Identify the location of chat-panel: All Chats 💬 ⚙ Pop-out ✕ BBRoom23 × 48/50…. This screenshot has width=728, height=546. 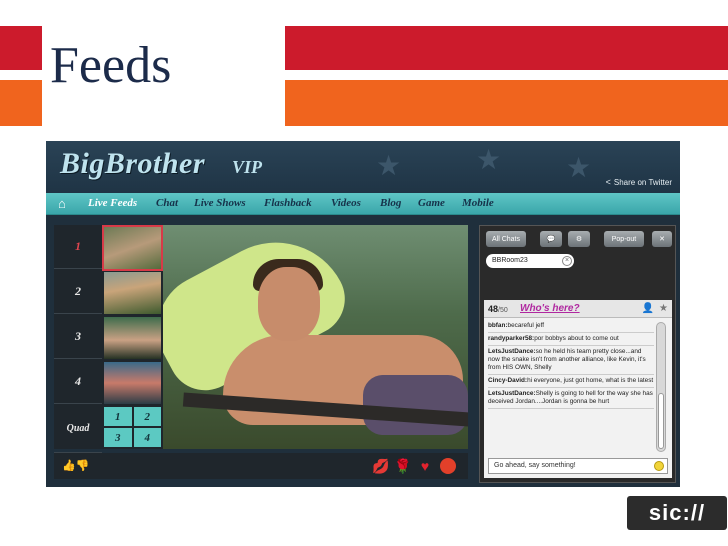
(577, 354).